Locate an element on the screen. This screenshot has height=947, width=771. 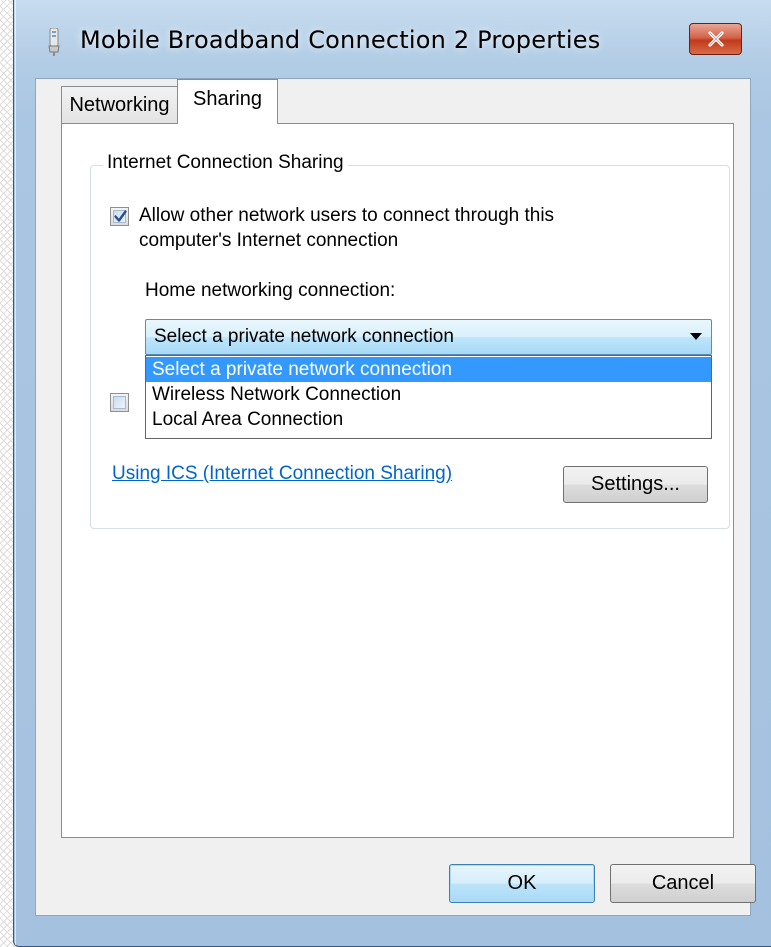
window-title: Mobile Broadband Connection 2 Properties is located at coordinates (340, 40).